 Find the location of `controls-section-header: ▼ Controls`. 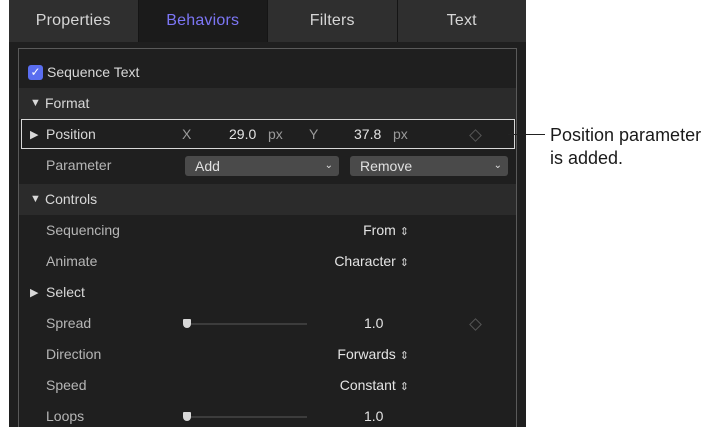

controls-section-header: ▼ Controls is located at coordinates (267, 199).